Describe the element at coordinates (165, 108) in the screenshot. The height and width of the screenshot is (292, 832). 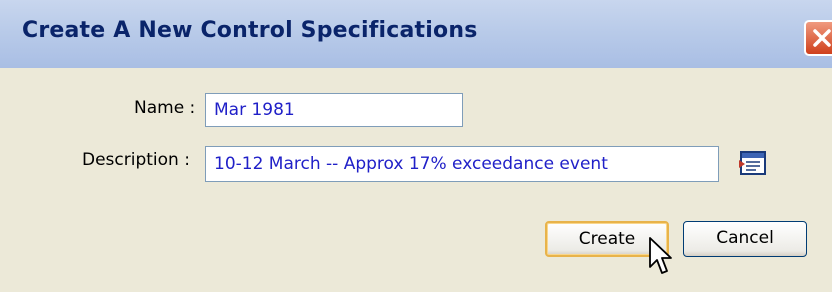
I see `name-label: Name :` at that location.